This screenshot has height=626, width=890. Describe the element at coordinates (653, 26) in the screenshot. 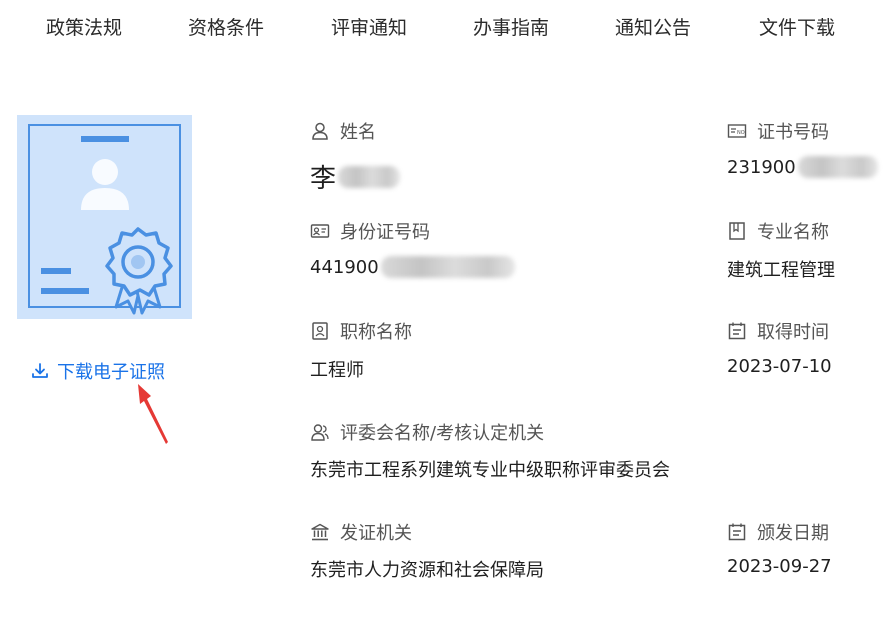

I see `nav-item-announcement: 通知公告` at that location.